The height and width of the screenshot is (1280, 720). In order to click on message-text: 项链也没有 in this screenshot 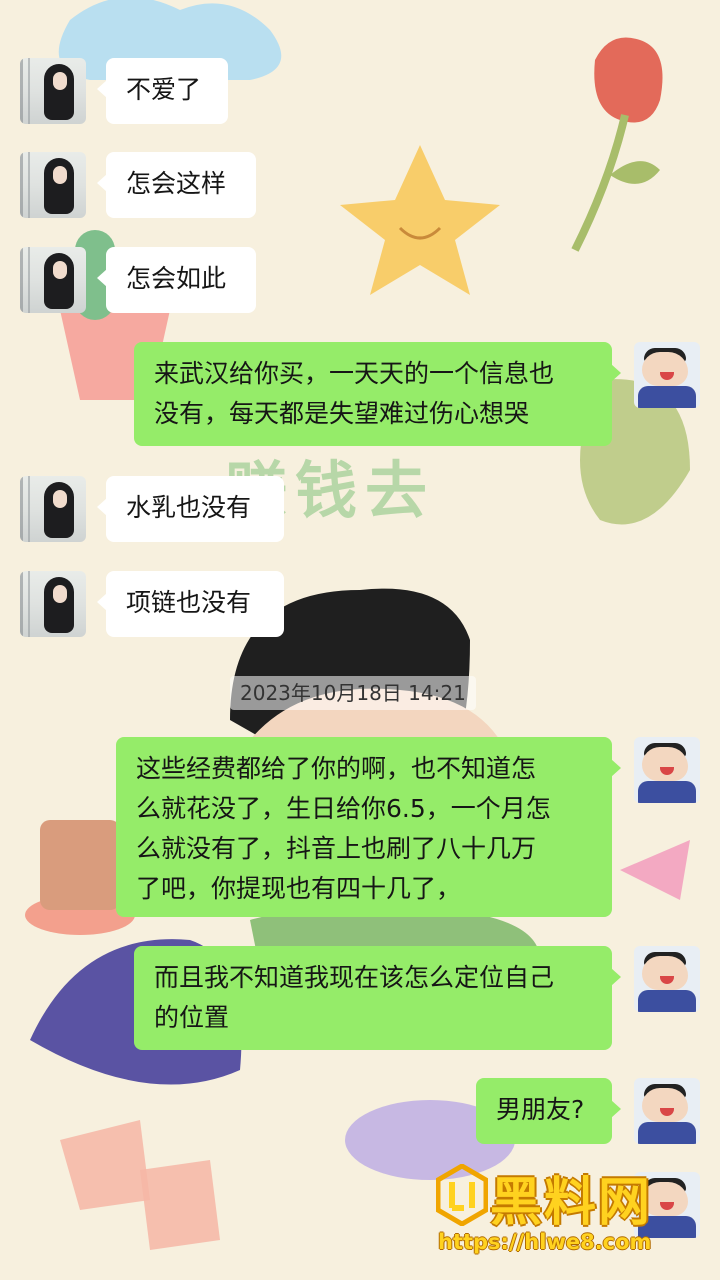, I will do `click(189, 602)`.